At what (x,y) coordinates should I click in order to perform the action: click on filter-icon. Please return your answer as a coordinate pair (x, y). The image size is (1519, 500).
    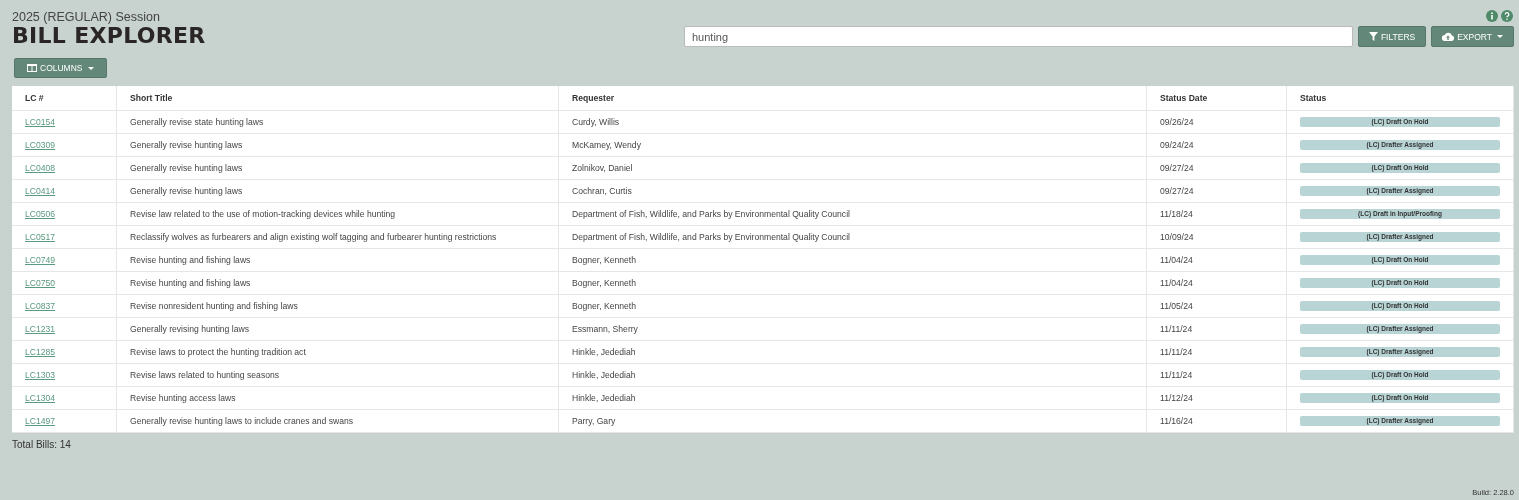
    Looking at the image, I should click on (1373, 36).